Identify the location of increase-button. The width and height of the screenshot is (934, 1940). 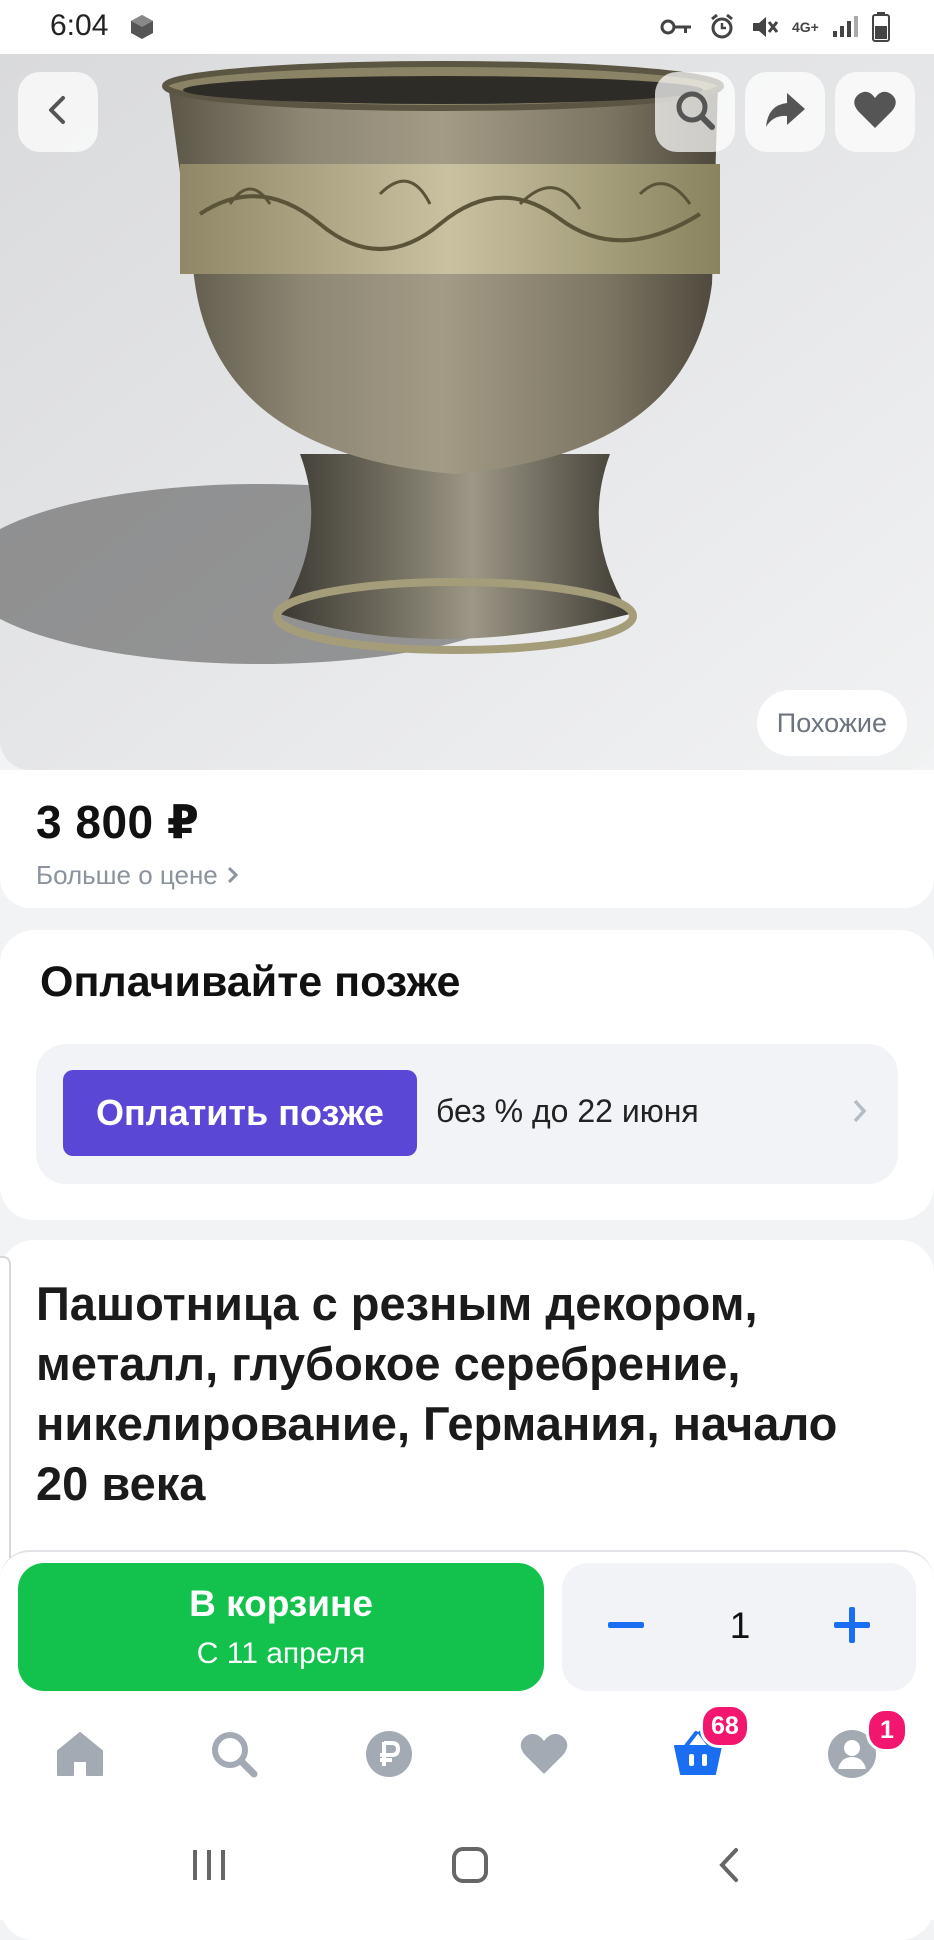
(852, 1625).